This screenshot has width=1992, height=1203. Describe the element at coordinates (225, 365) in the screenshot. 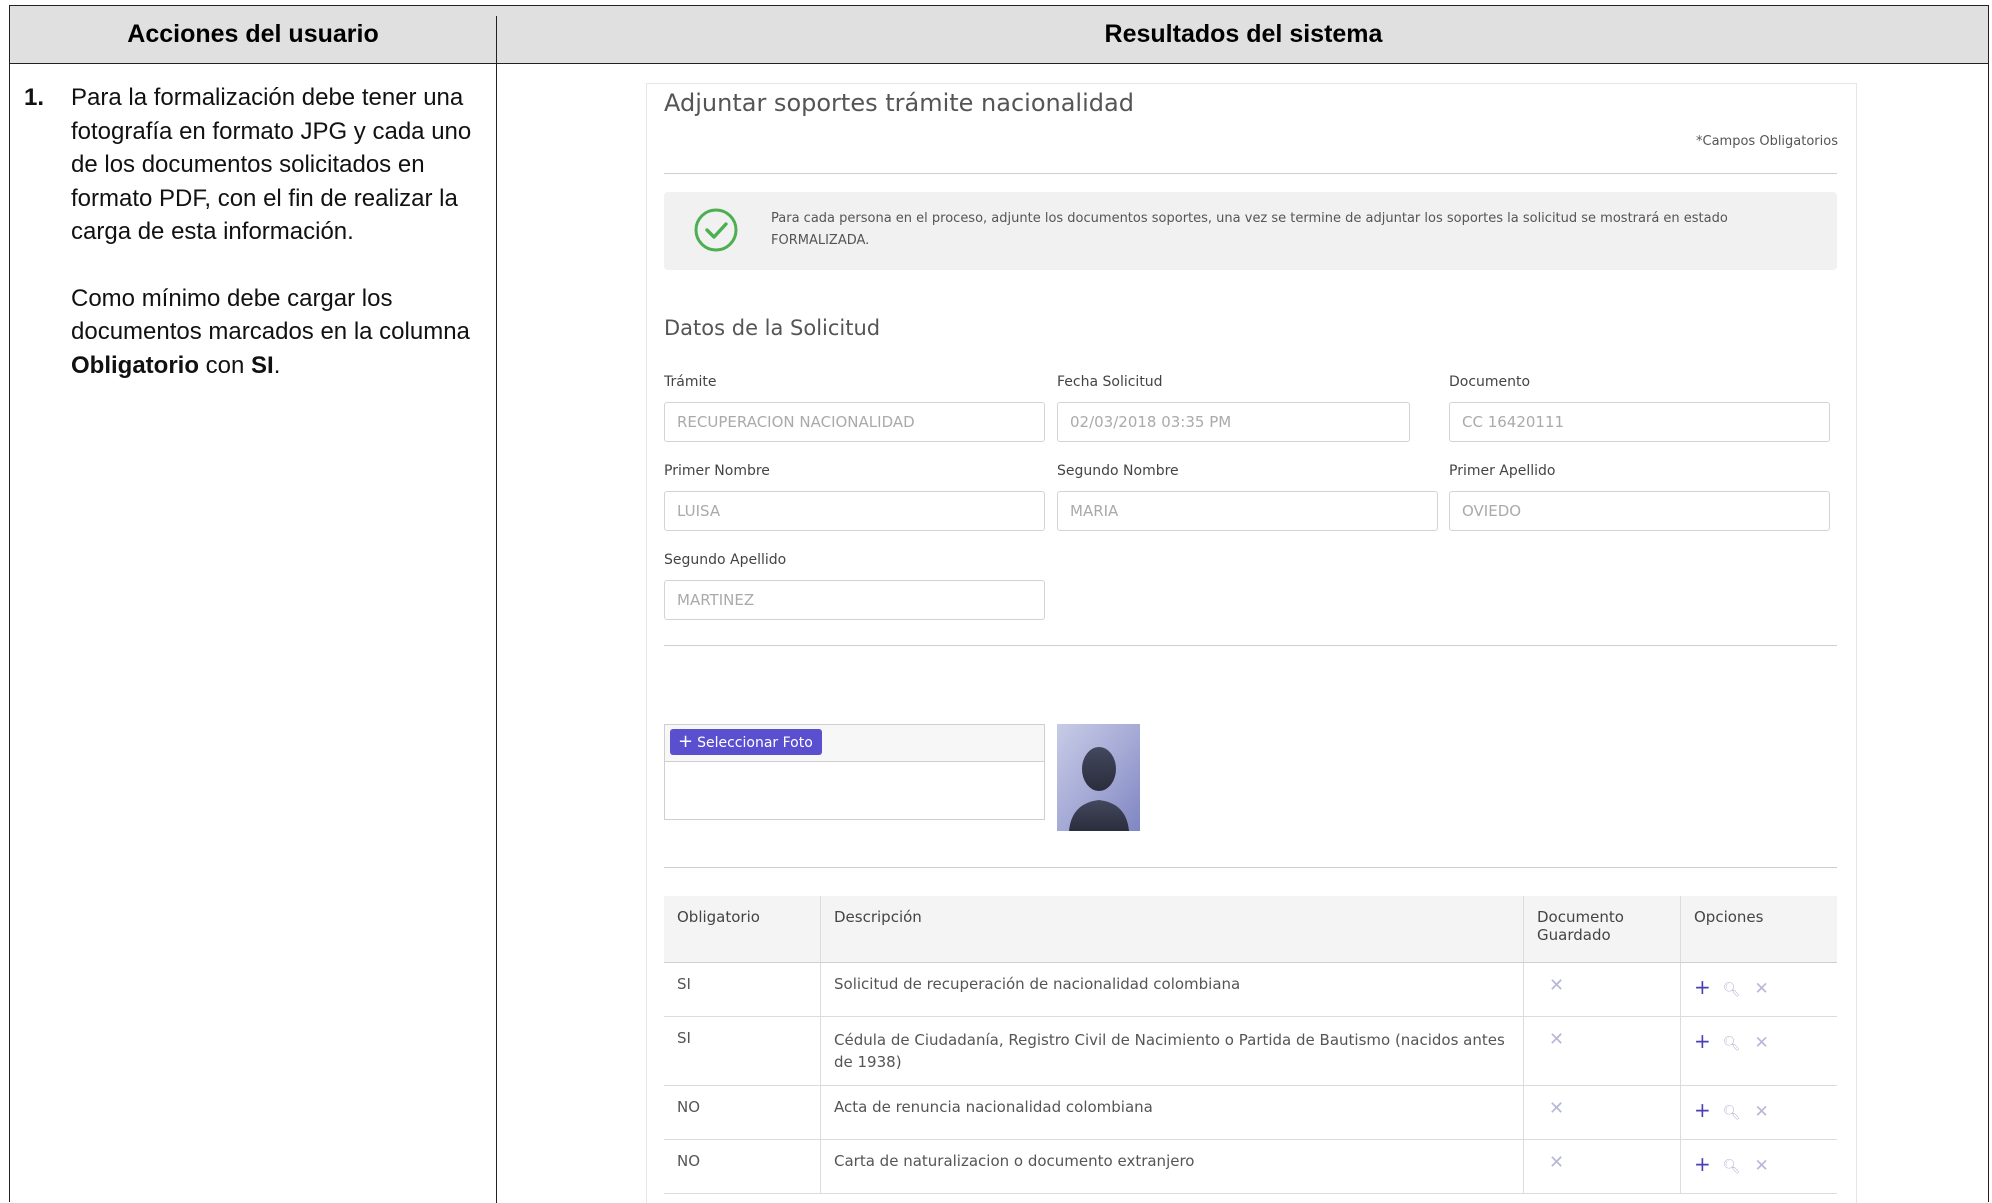

I see `step-text: con` at that location.